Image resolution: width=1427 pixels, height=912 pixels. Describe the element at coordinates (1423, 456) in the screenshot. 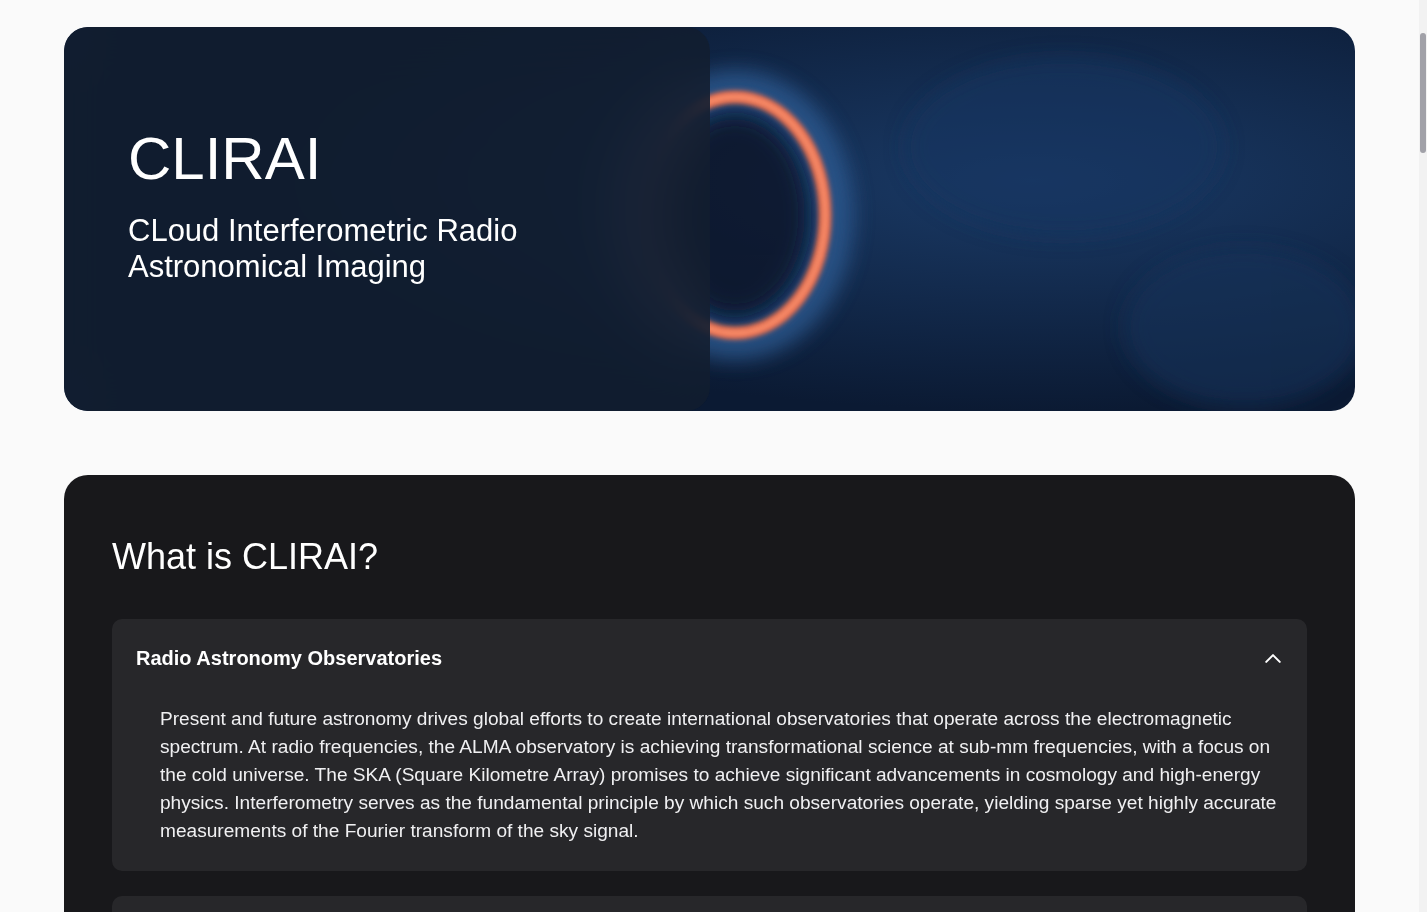

I see `scrollbar-track` at that location.